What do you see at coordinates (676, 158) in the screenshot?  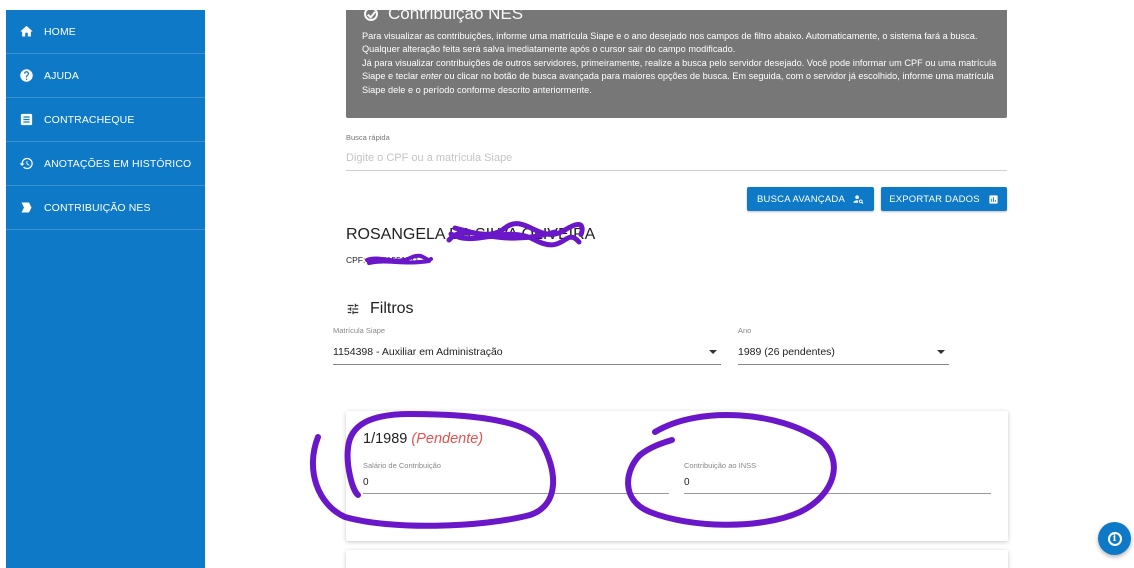 I see `quick-search-input` at bounding box center [676, 158].